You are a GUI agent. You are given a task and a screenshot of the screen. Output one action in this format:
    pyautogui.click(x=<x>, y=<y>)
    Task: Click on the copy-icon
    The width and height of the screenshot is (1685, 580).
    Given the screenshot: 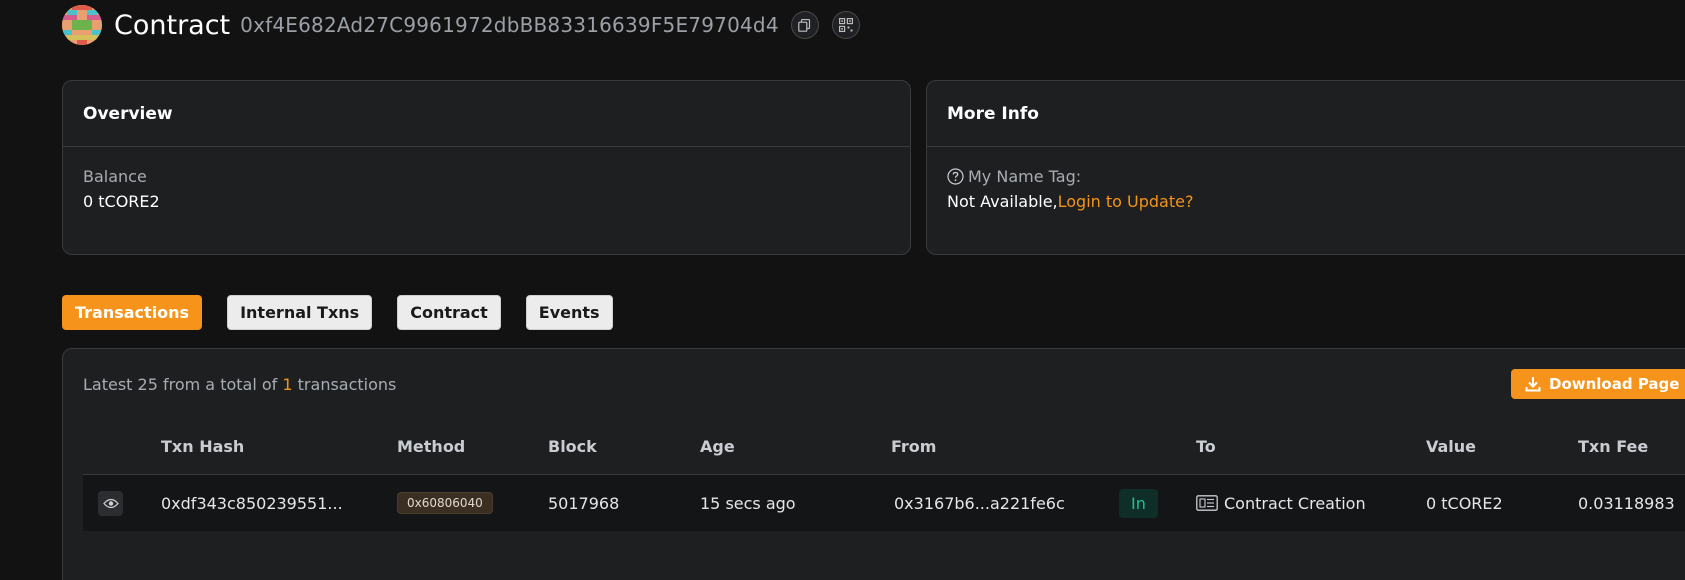 What is the action you would take?
    pyautogui.click(x=804, y=25)
    